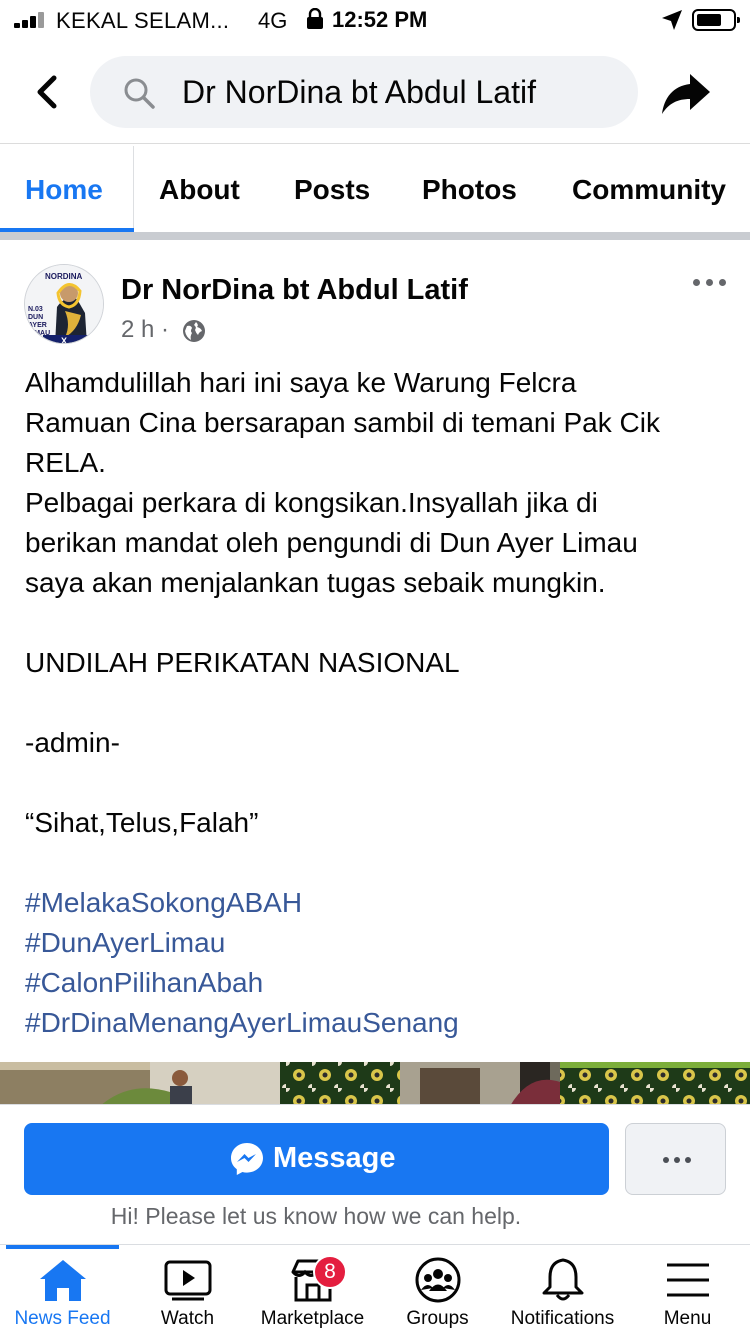 This screenshot has width=750, height=1334. What do you see at coordinates (64, 276) in the screenshot?
I see `avatar-name-text: NORDINA` at bounding box center [64, 276].